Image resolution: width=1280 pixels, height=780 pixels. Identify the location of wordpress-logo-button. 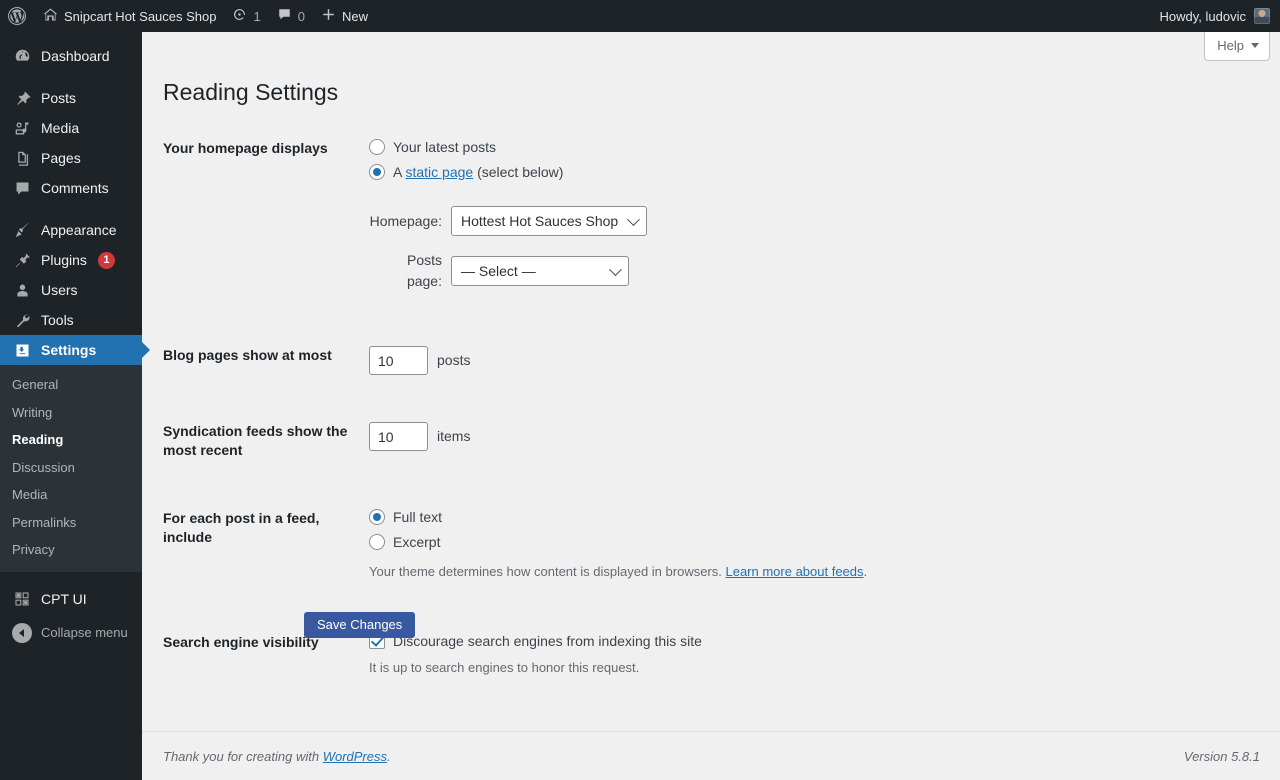
(17, 16).